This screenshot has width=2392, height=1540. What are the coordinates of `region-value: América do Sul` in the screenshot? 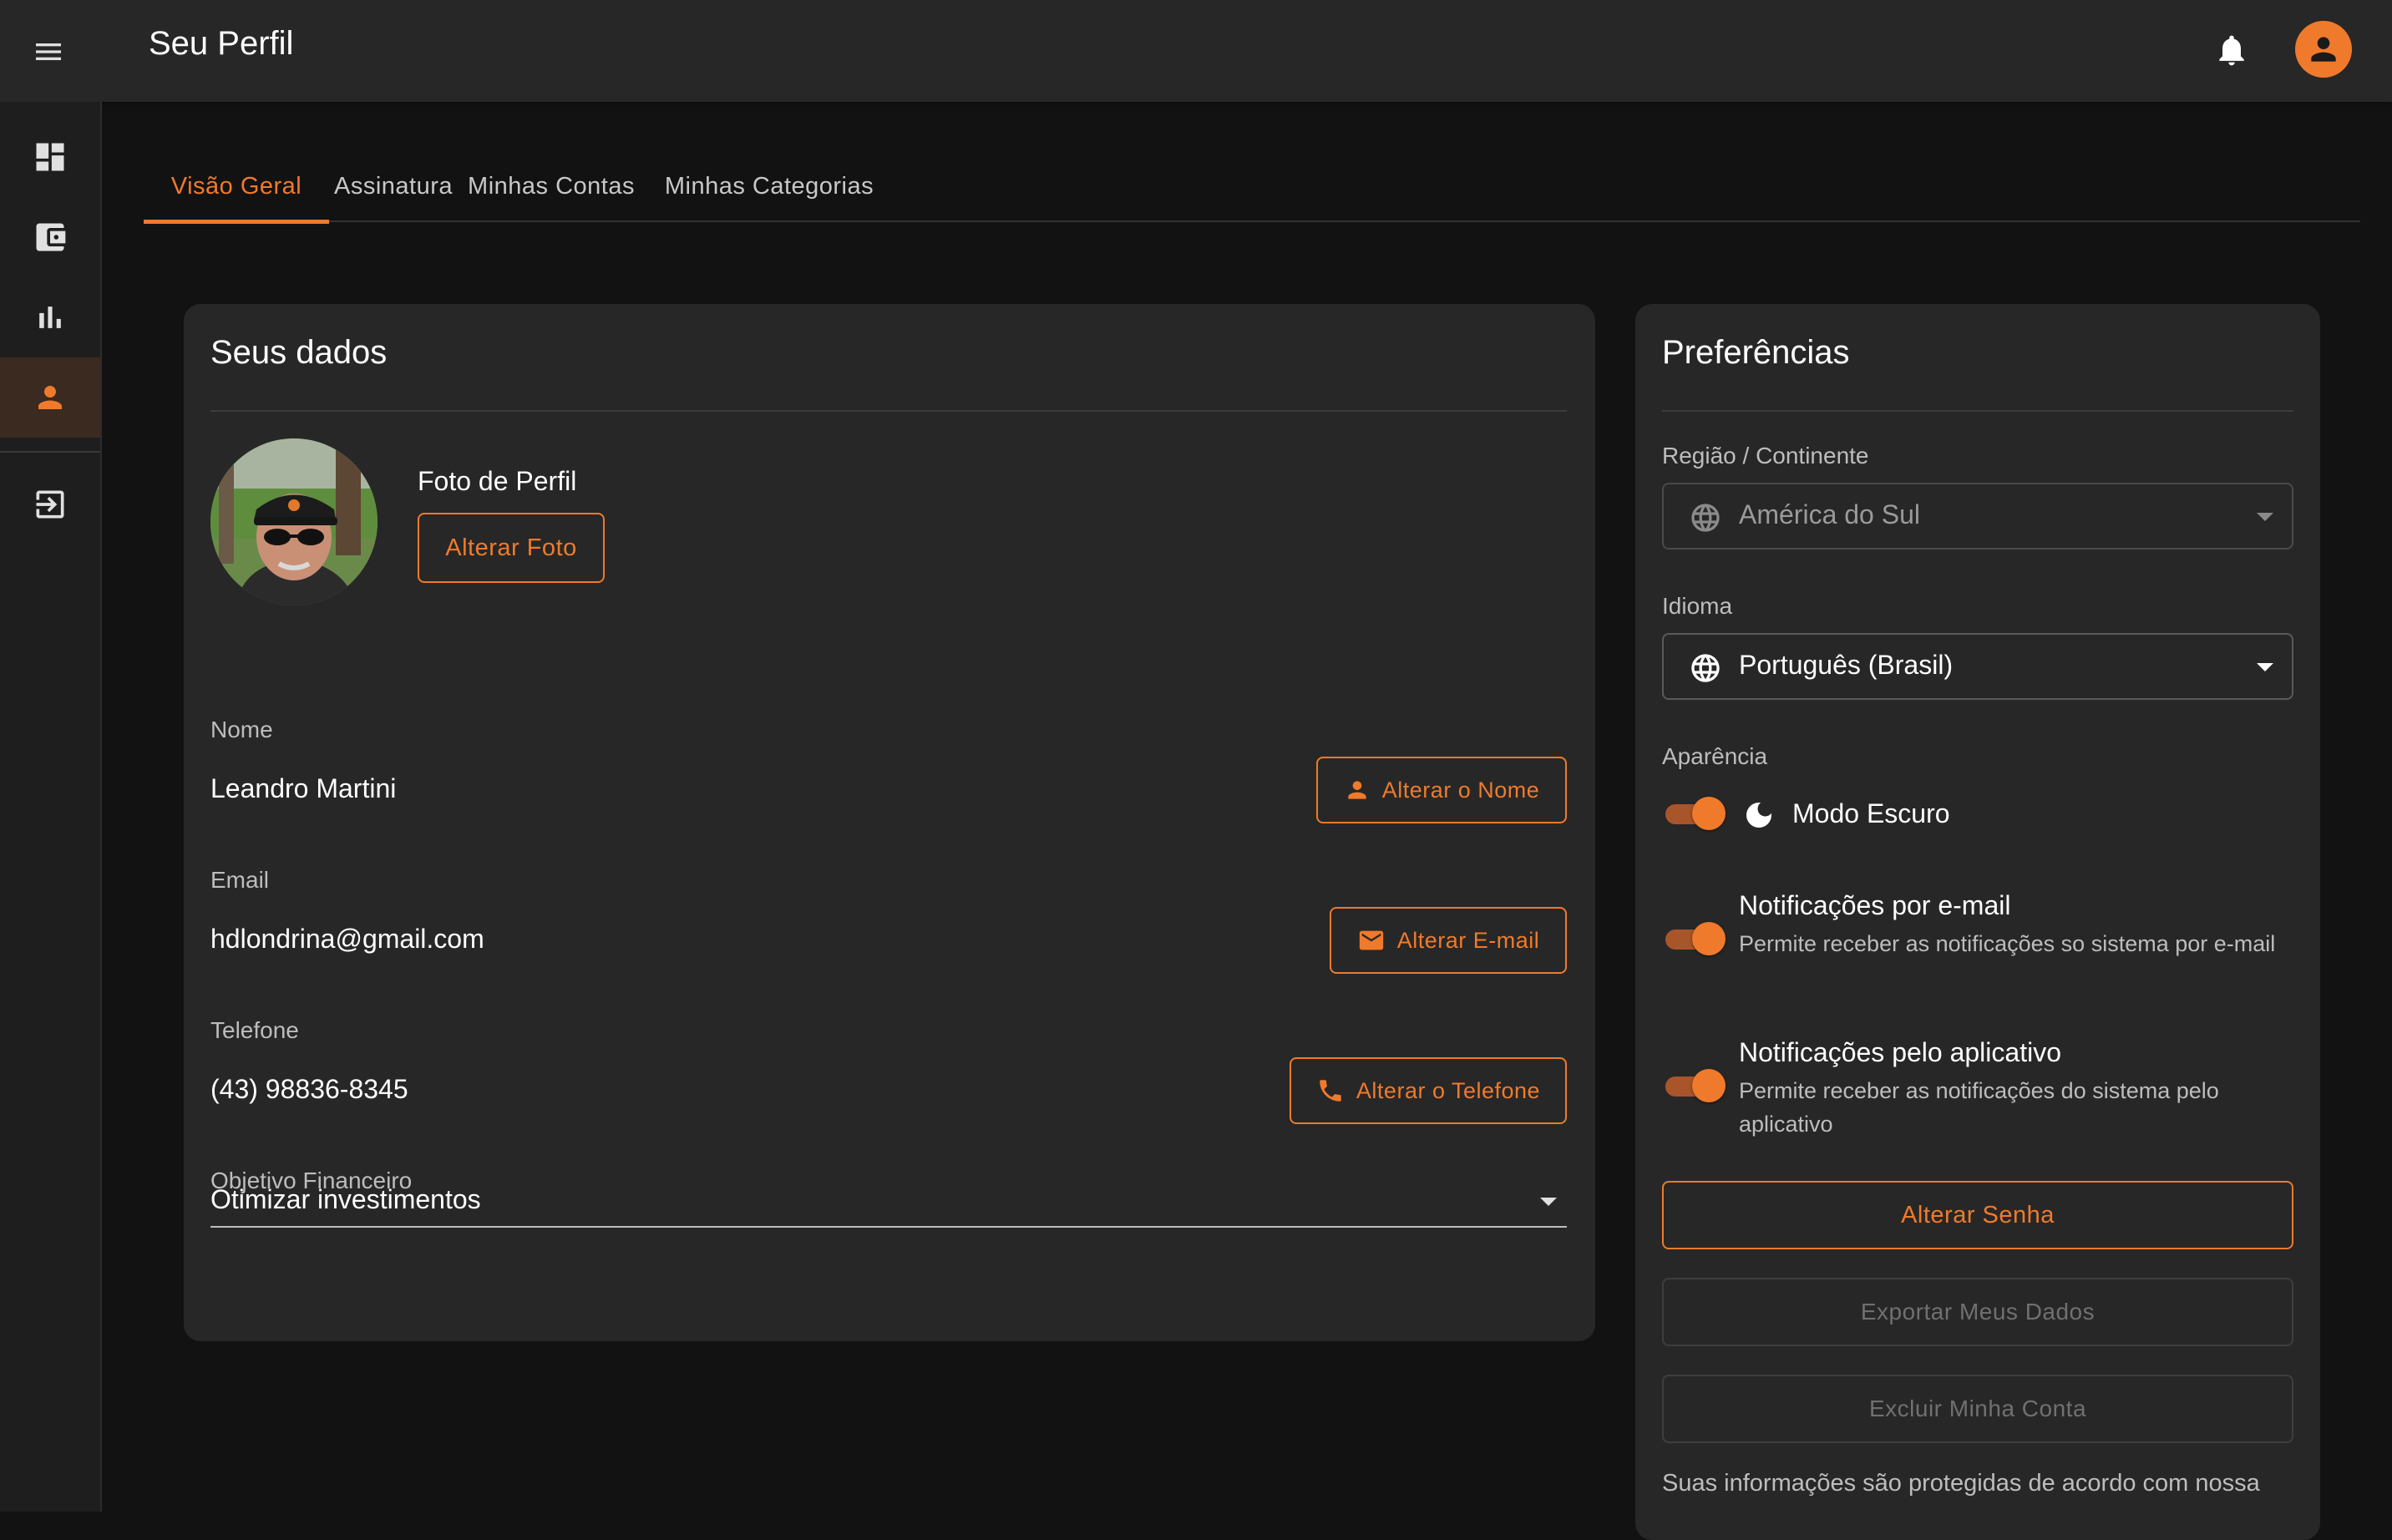 It's located at (1829, 514).